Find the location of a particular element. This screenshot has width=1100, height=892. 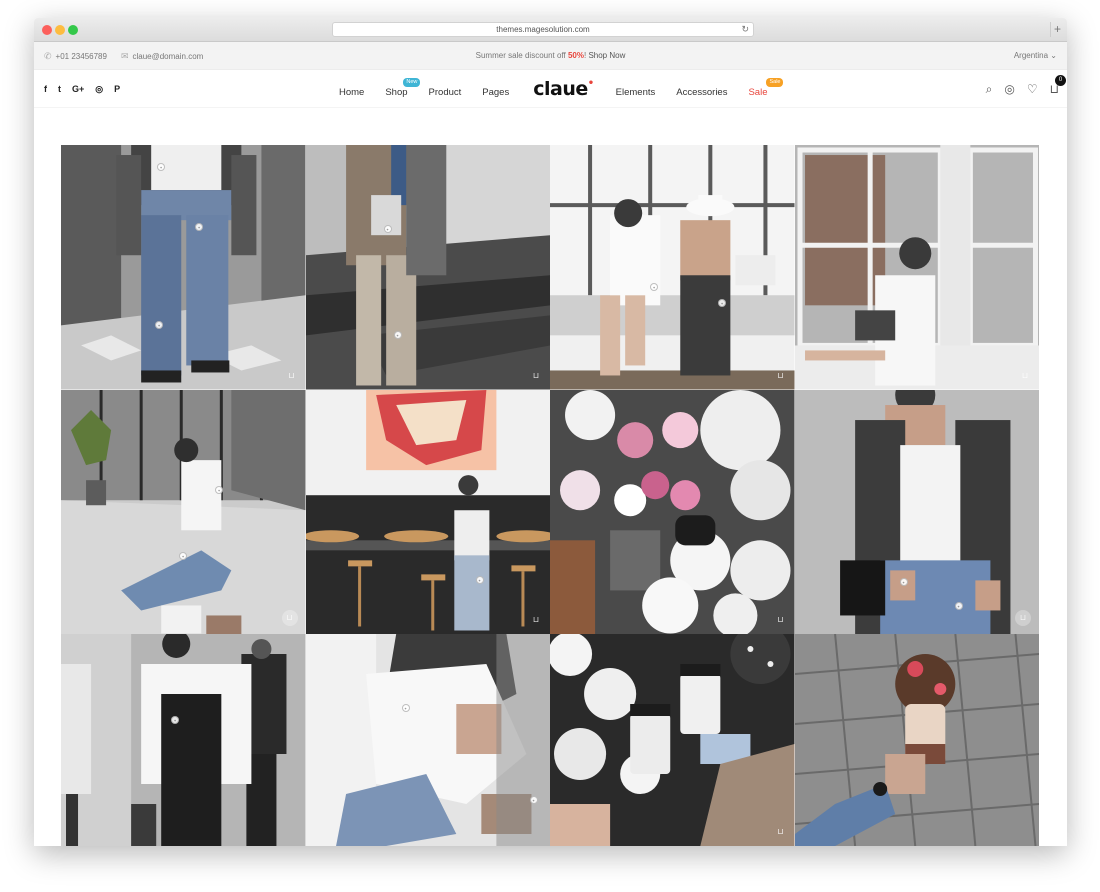

shop-now-link: Shop Now is located at coordinates (606, 55).